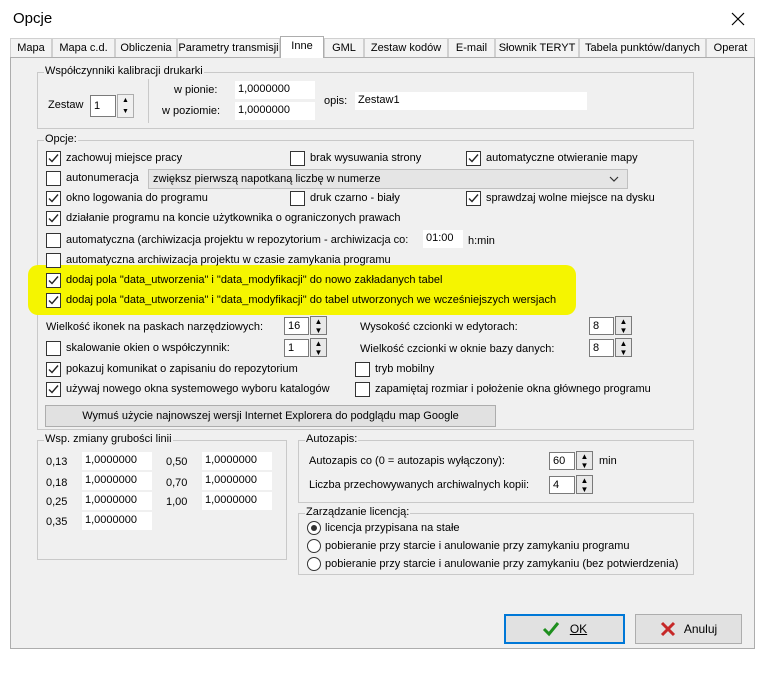 This screenshot has width=770, height=677. Describe the element at coordinates (117, 501) in the screenshot. I see `line-value-025: 1,0000000` at that location.